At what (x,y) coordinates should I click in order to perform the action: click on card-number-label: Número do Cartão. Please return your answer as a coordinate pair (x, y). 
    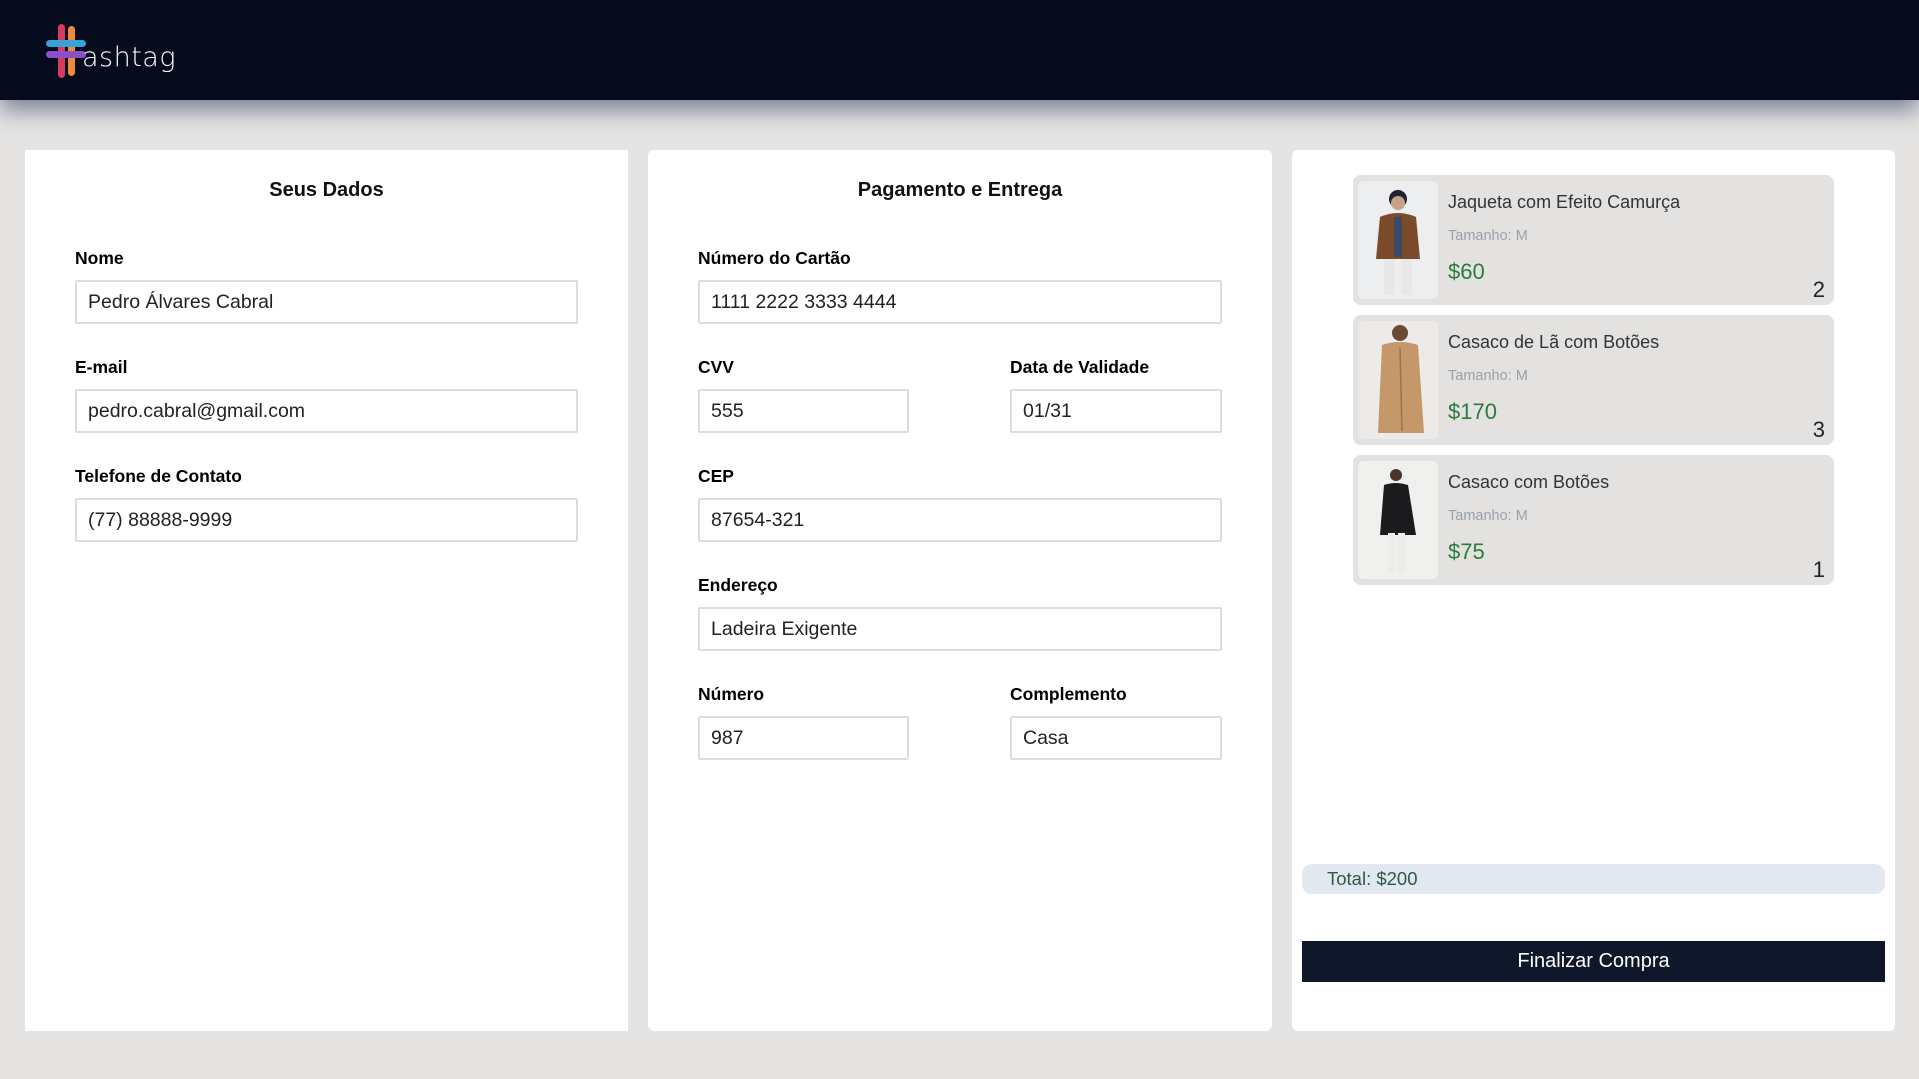
    Looking at the image, I should click on (774, 258).